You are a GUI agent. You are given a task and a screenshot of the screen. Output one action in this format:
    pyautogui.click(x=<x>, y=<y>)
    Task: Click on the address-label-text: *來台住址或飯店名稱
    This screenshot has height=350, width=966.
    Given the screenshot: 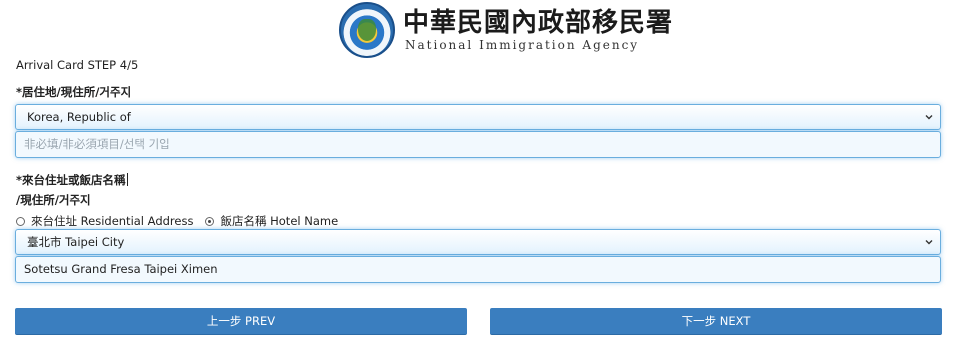 What is the action you would take?
    pyautogui.click(x=71, y=180)
    